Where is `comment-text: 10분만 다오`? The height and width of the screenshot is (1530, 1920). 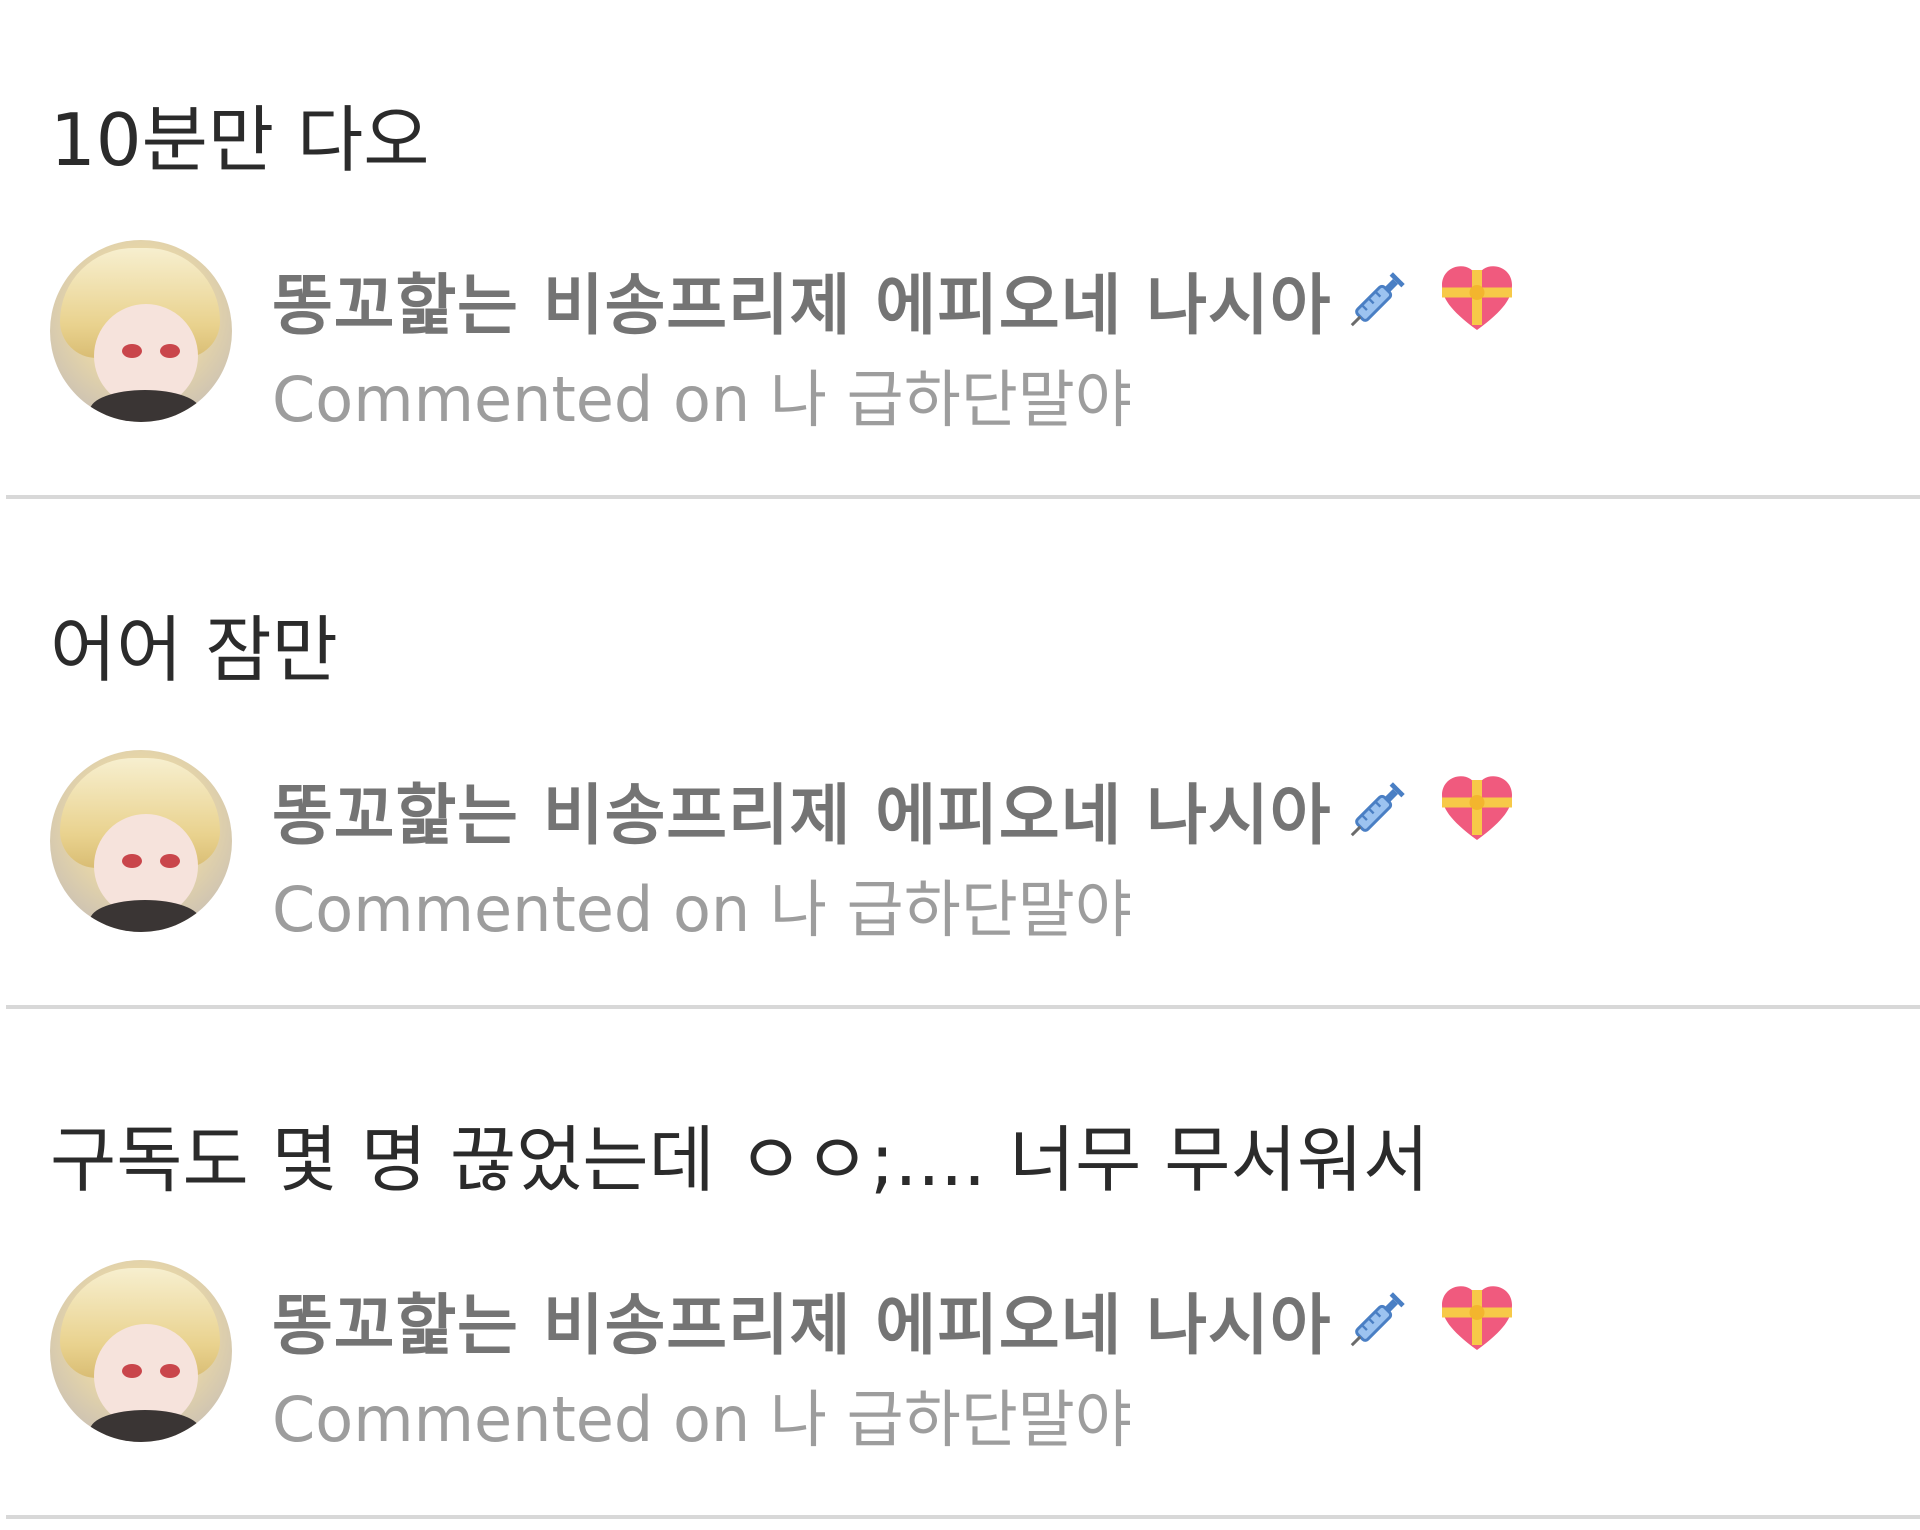
comment-text: 10분만 다오 is located at coordinates (240, 140).